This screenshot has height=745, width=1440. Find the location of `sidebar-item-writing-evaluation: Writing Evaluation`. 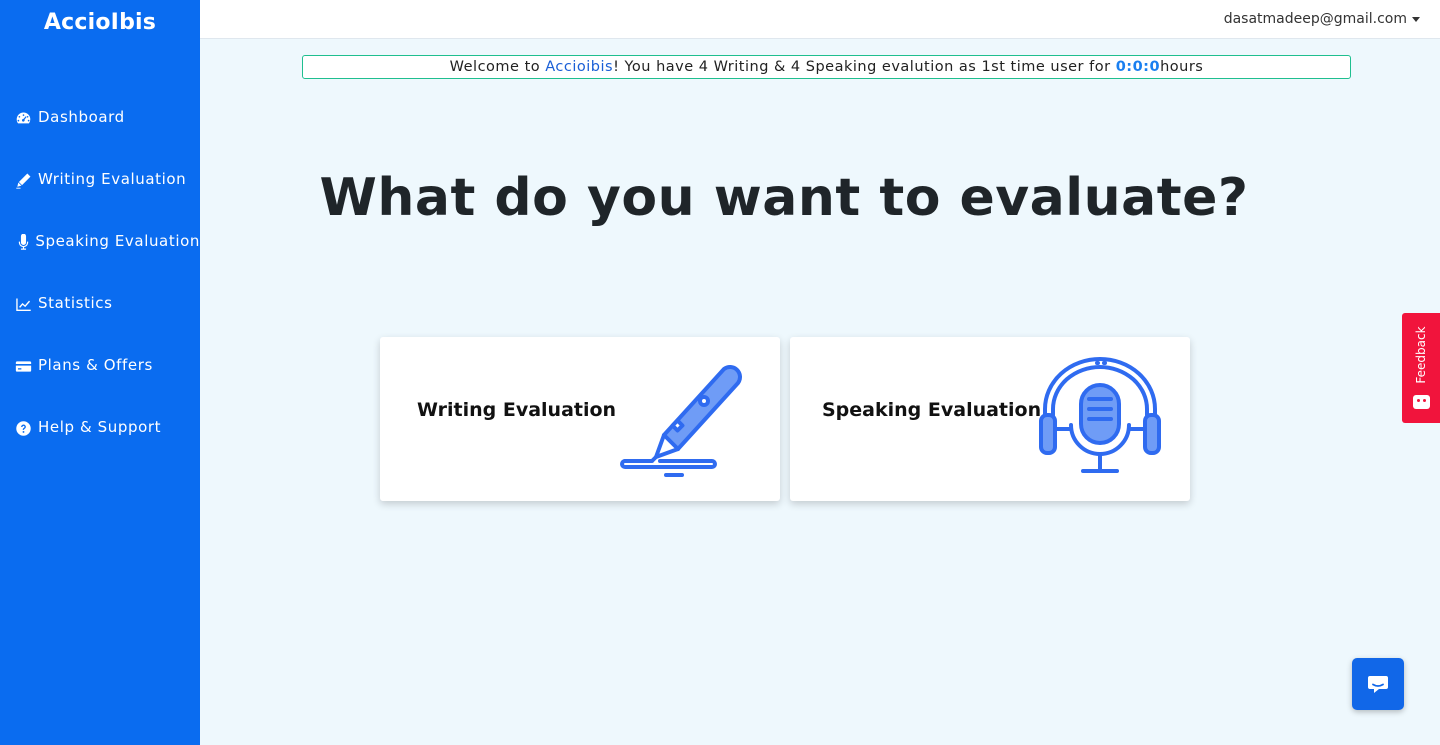

sidebar-item-writing-evaluation: Writing Evaluation is located at coordinates (100, 197).